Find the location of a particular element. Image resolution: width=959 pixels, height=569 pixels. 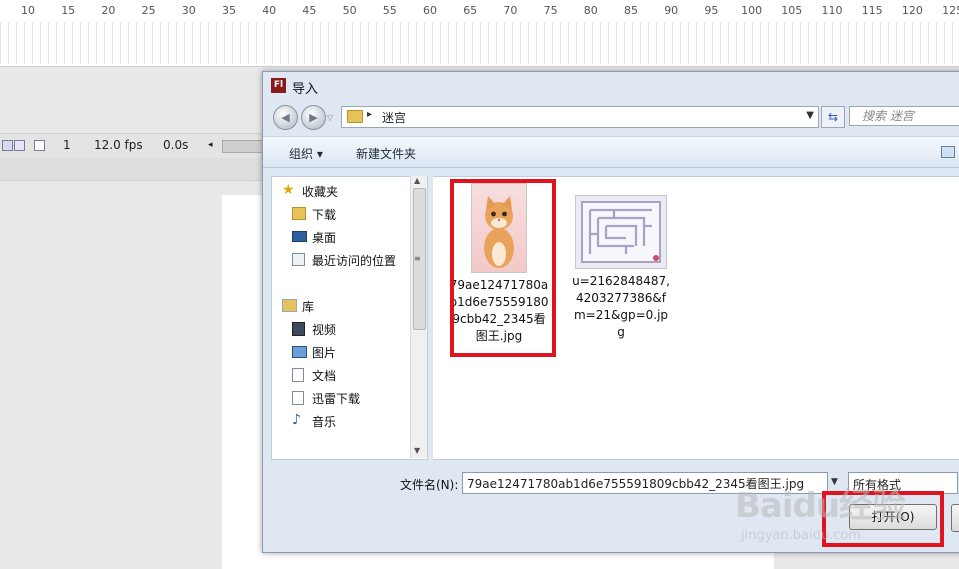

ruler-number: 125 is located at coordinates (950, 10).